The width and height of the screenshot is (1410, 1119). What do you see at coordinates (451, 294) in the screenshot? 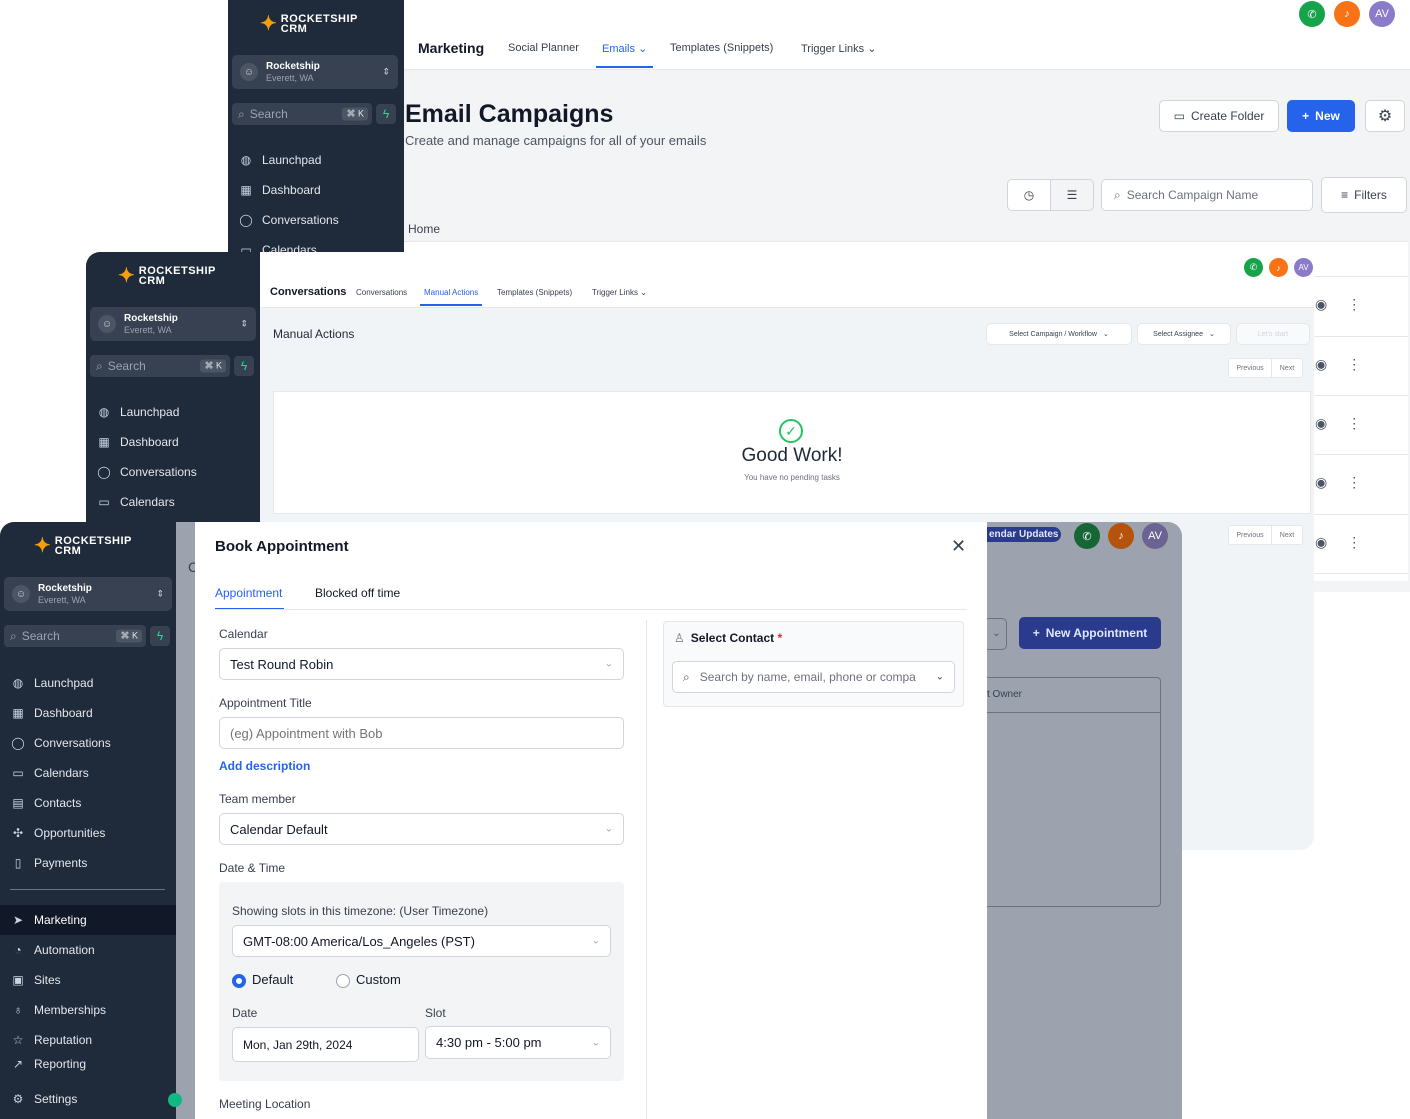
I see `tab-manual-actions: Manual Actions` at bounding box center [451, 294].